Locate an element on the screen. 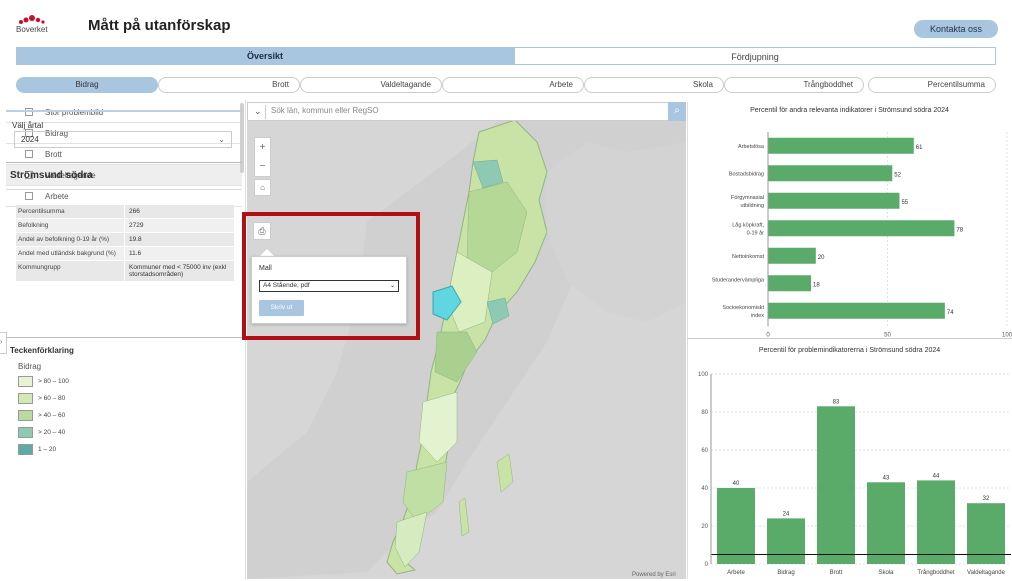 The width and height of the screenshot is (1012, 581). tab-brott: Brott is located at coordinates (229, 85).